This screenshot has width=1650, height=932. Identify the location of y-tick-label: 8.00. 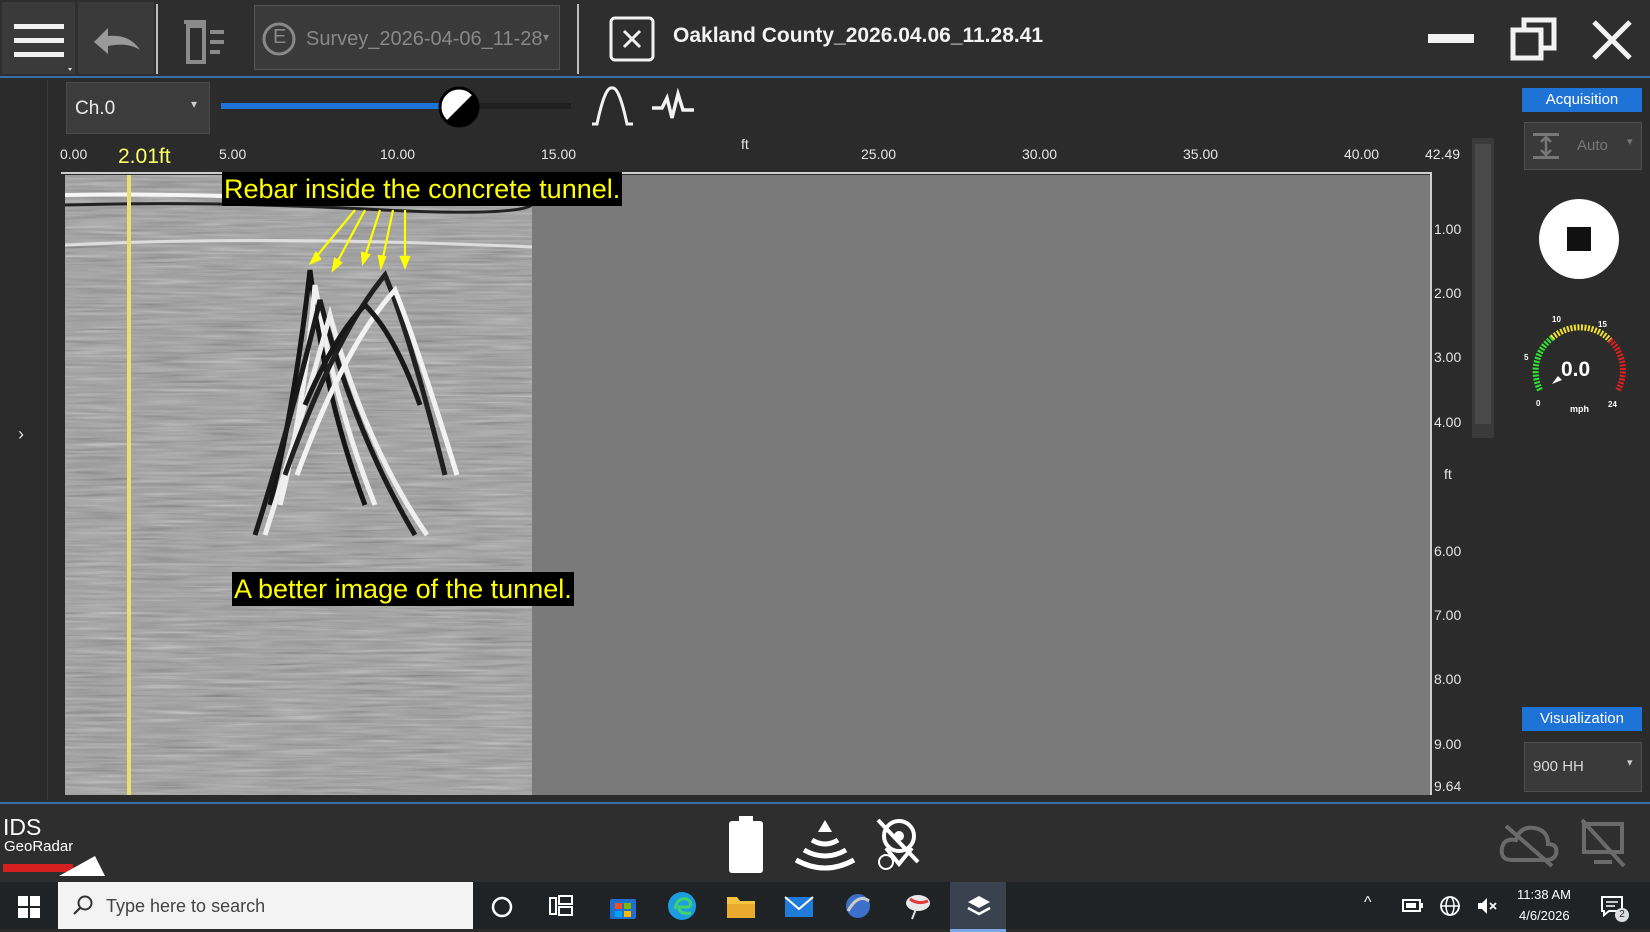
(1448, 679).